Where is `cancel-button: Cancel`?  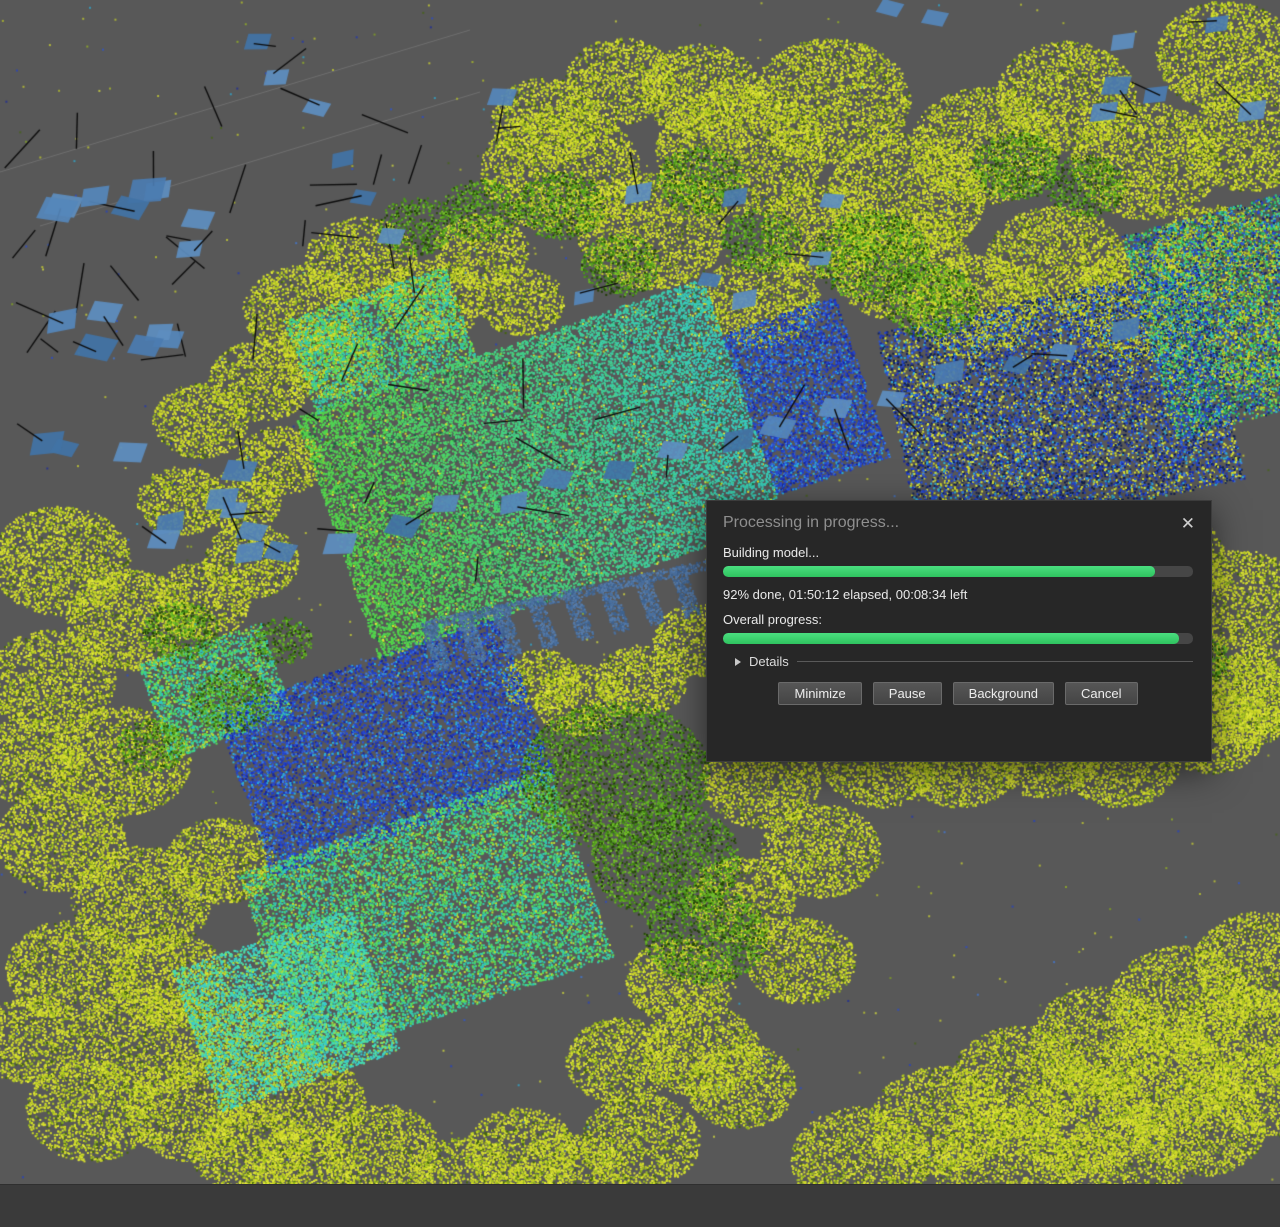 cancel-button: Cancel is located at coordinates (1101, 693).